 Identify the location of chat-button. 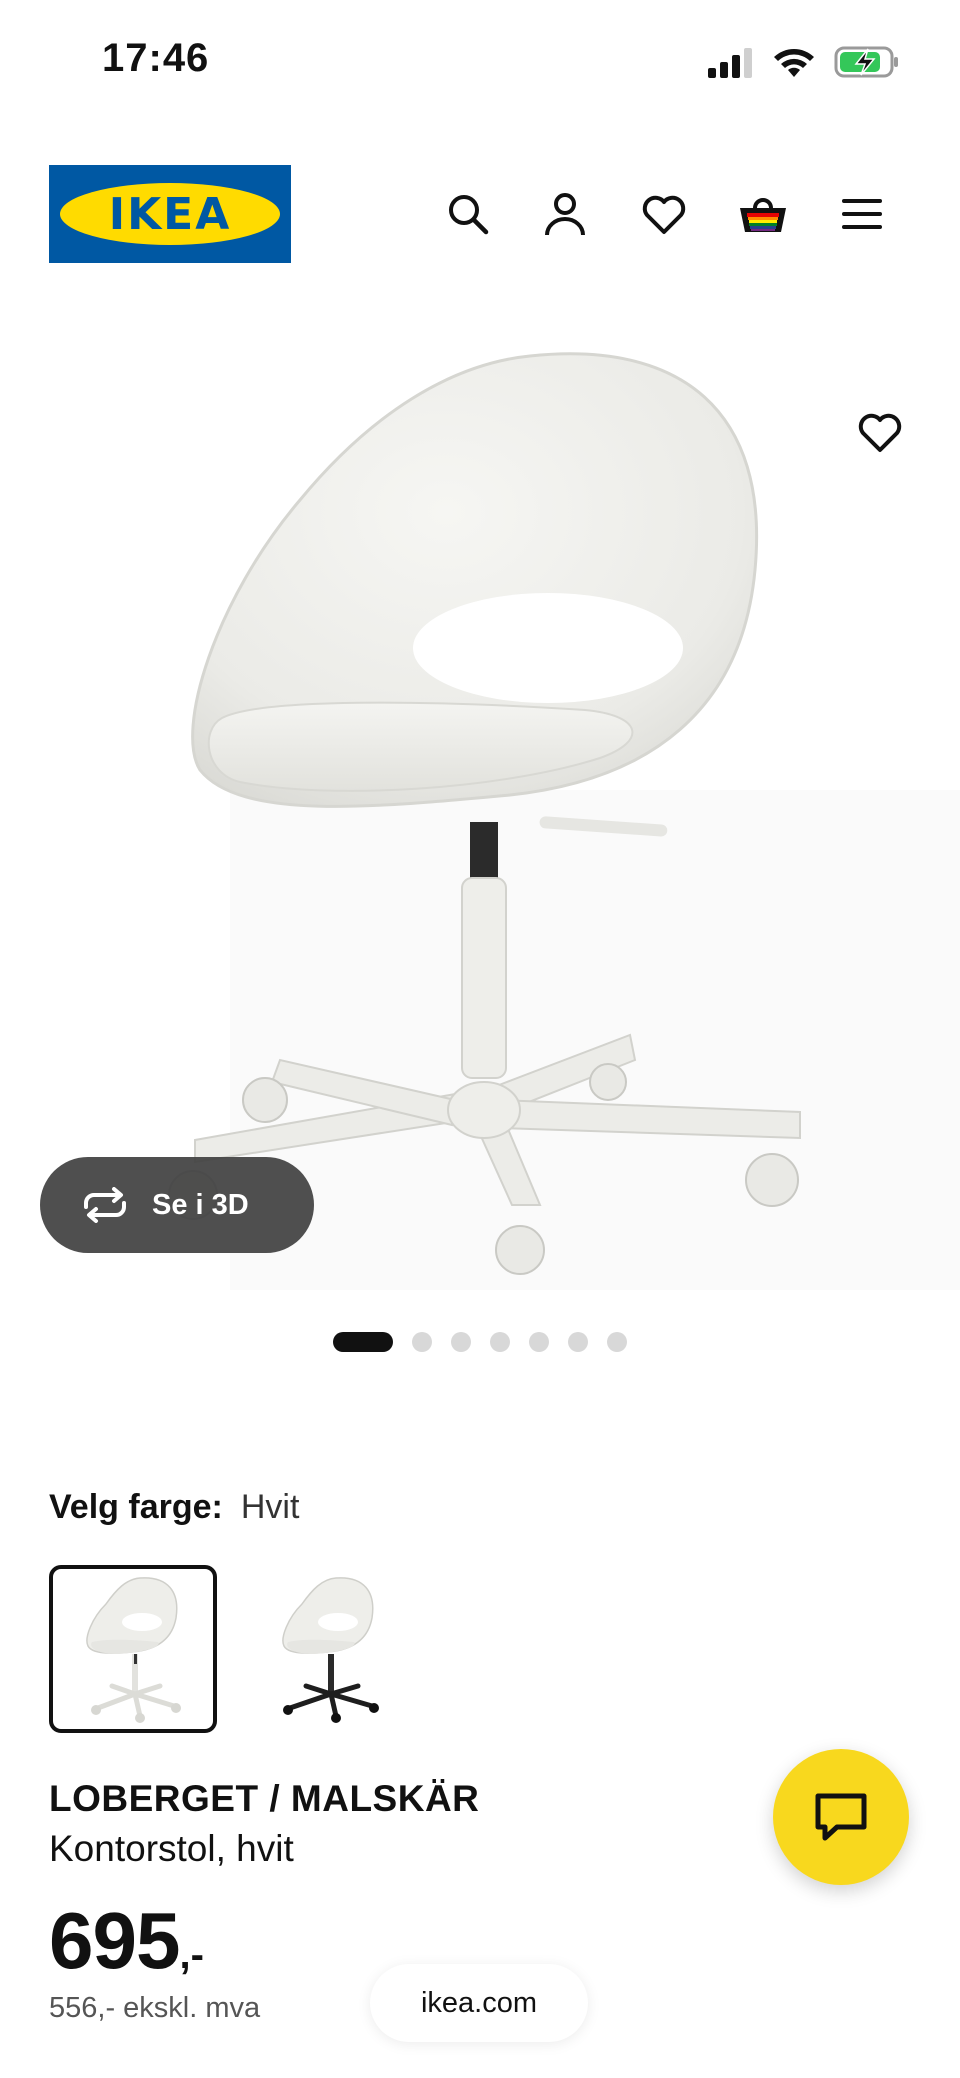
(841, 1817).